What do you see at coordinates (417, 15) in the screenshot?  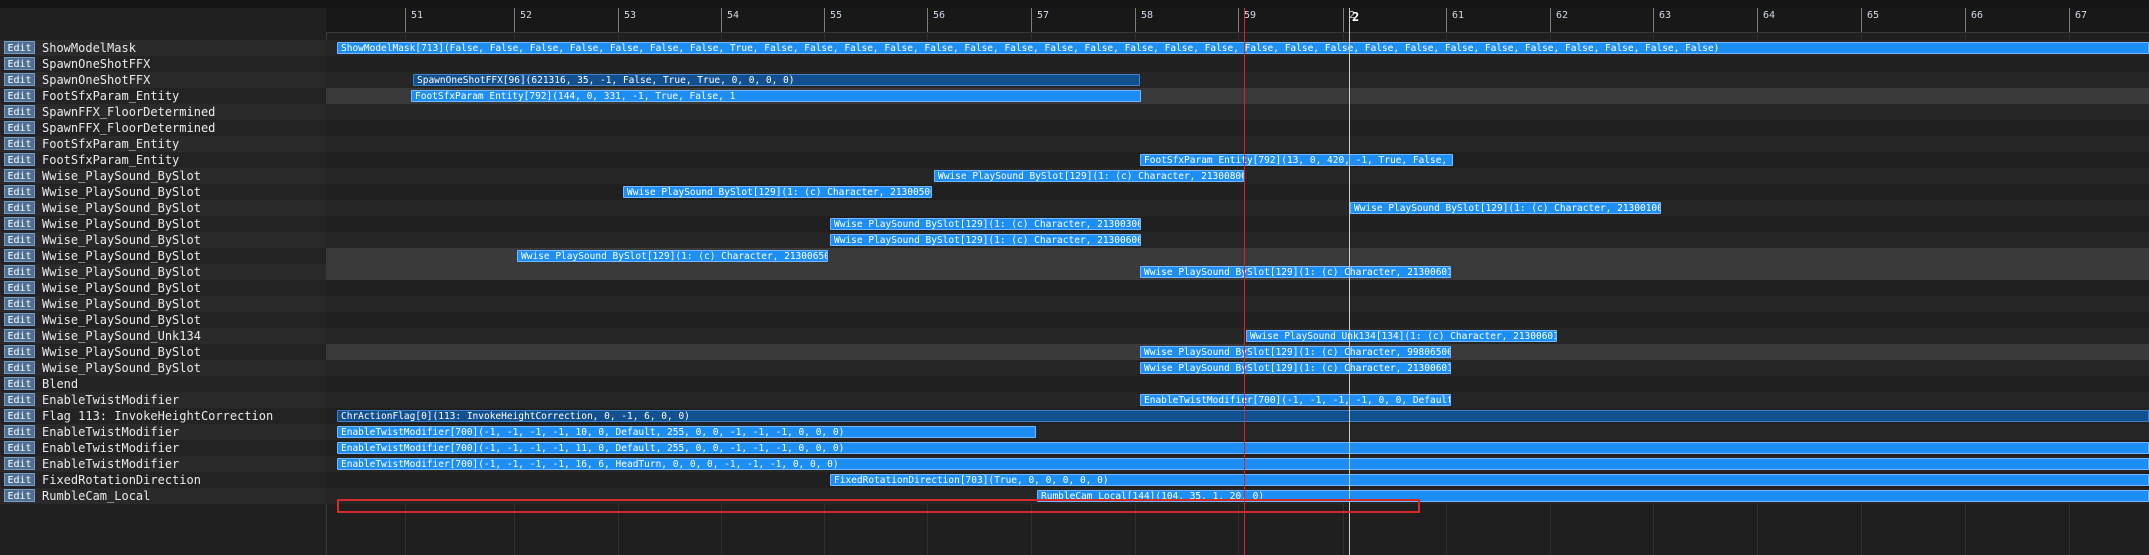 I see `ruler-tick-label: 51` at bounding box center [417, 15].